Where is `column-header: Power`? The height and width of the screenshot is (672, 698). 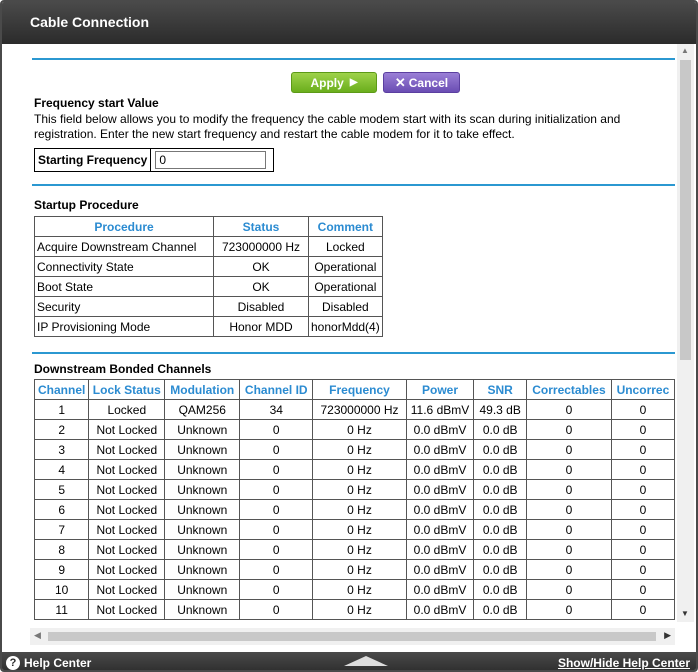
column-header: Power is located at coordinates (440, 389).